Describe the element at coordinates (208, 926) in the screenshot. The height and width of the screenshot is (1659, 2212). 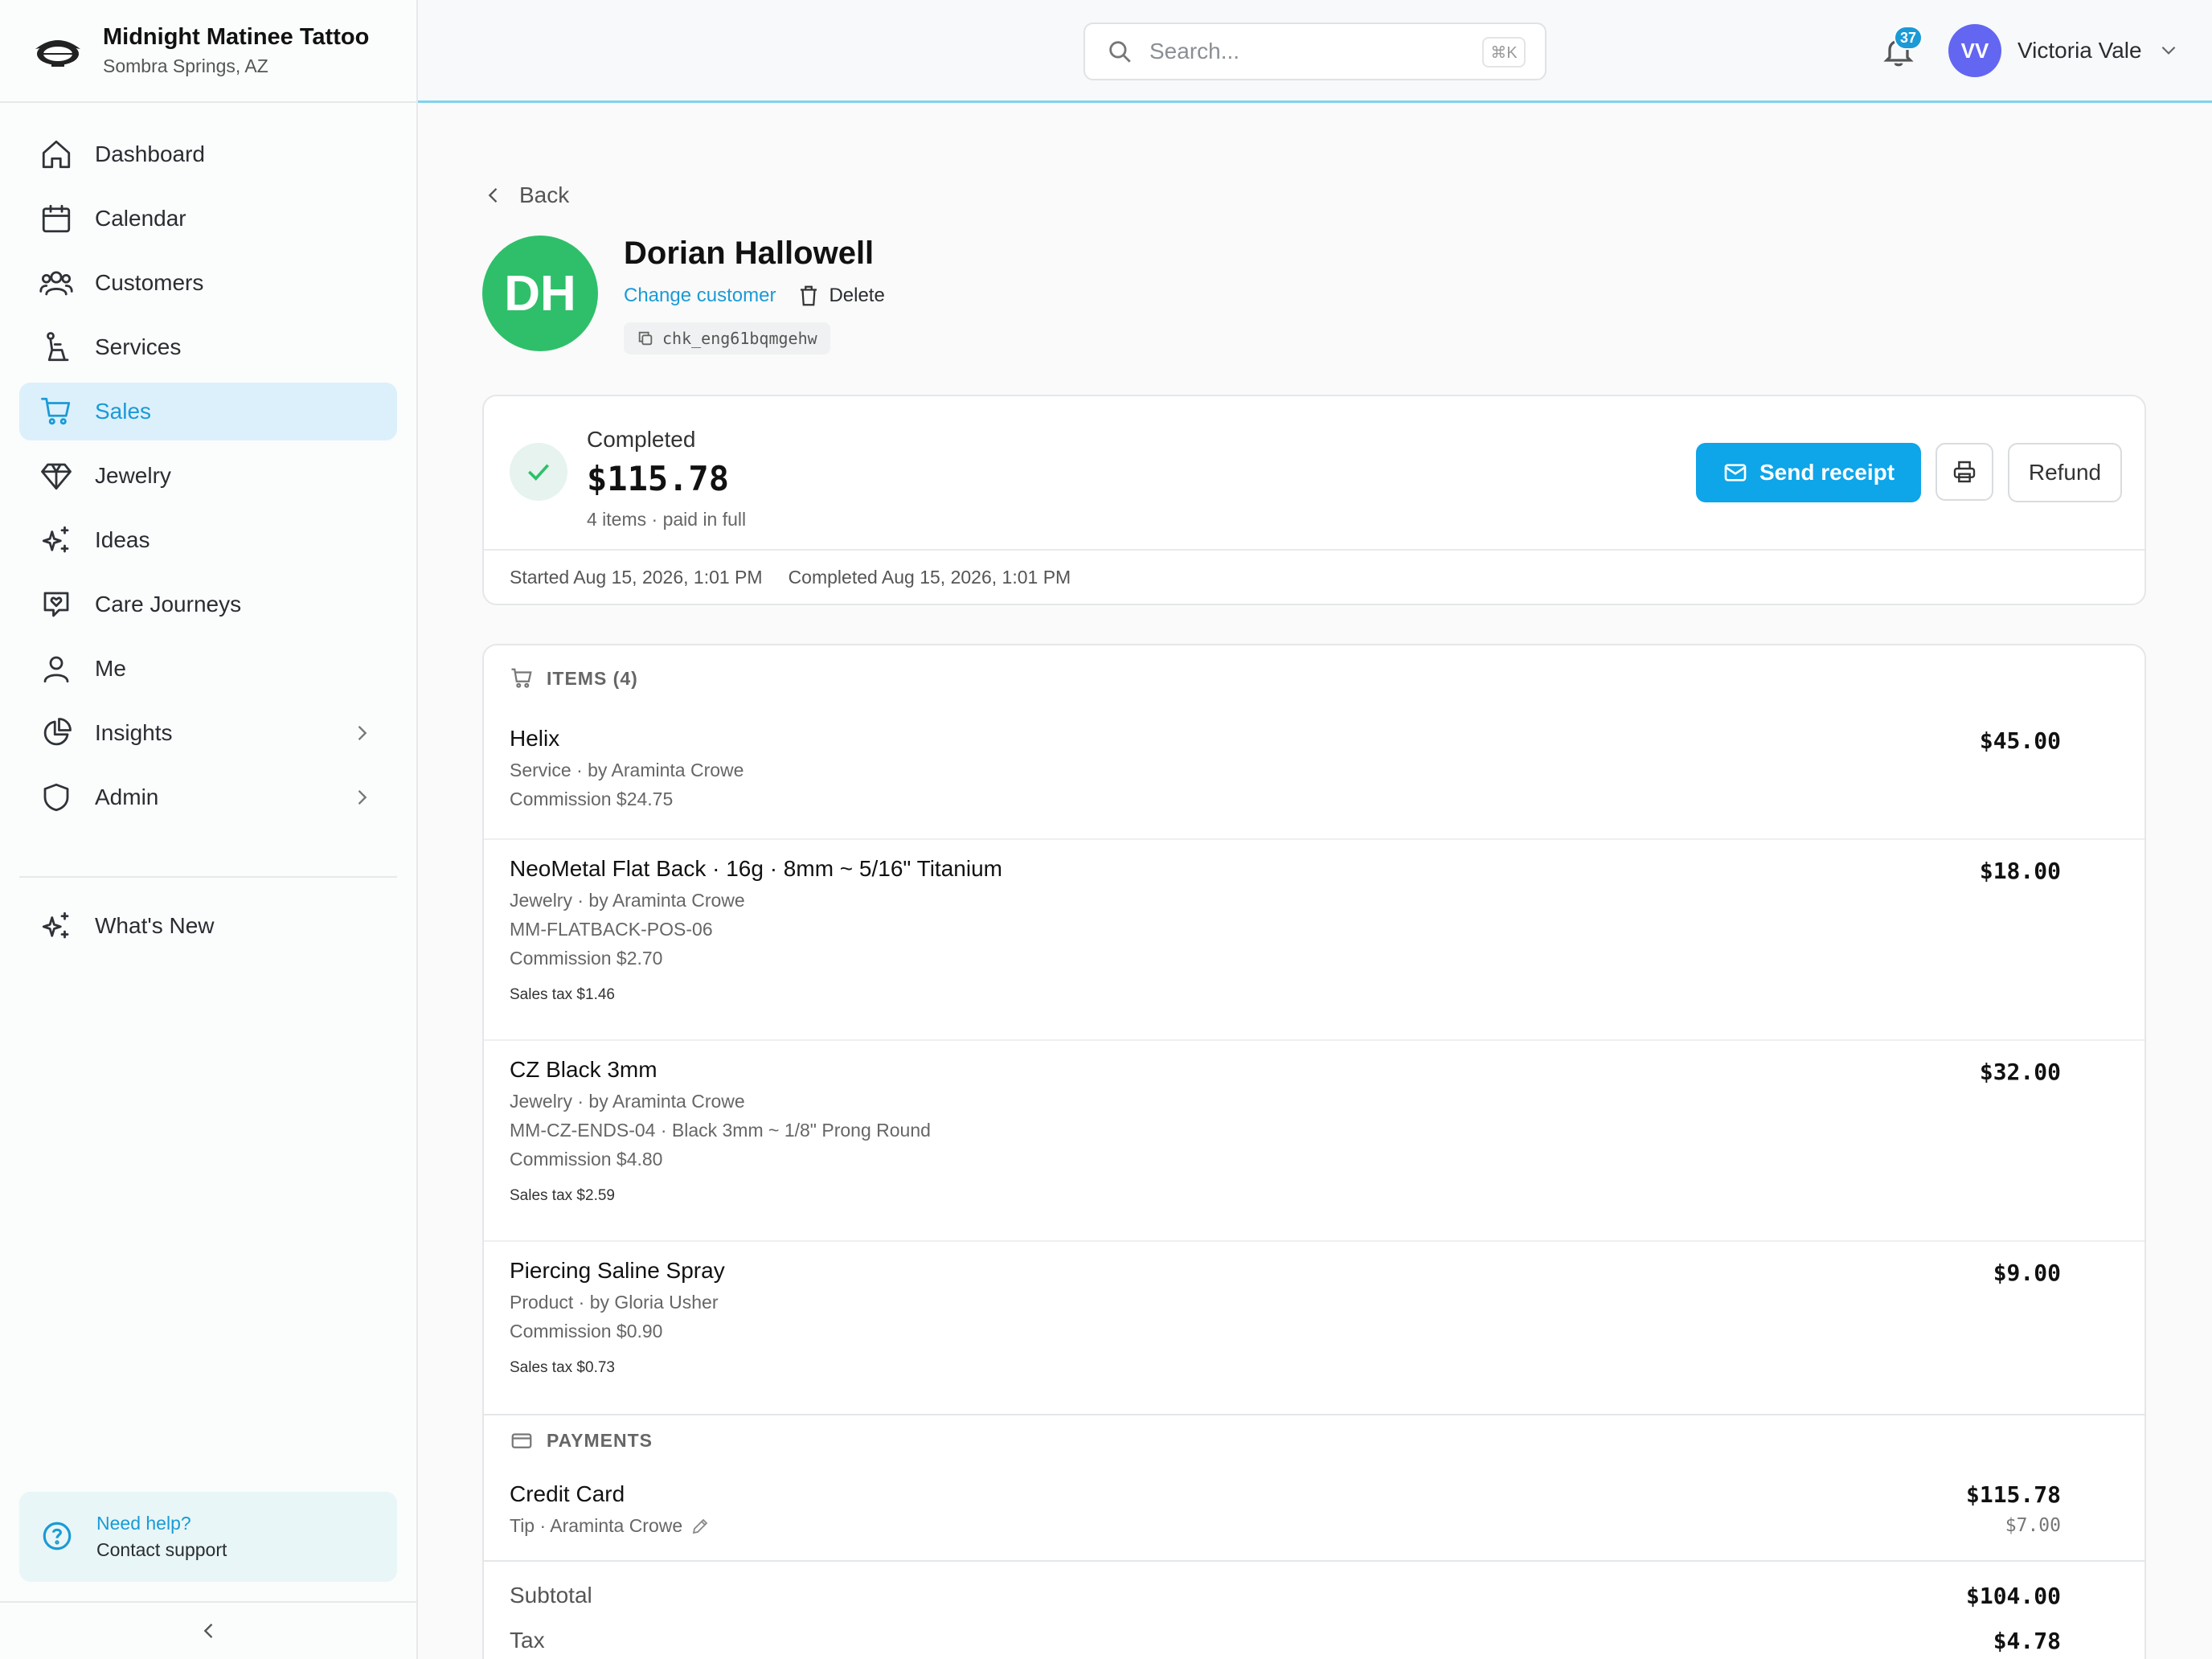
I see `sidebar-item-whats-new: What's New` at that location.